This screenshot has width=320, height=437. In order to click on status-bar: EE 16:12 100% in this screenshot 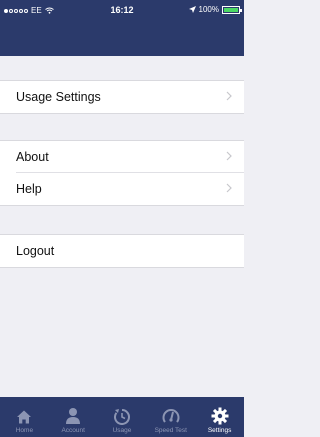, I will do `click(122, 10)`.